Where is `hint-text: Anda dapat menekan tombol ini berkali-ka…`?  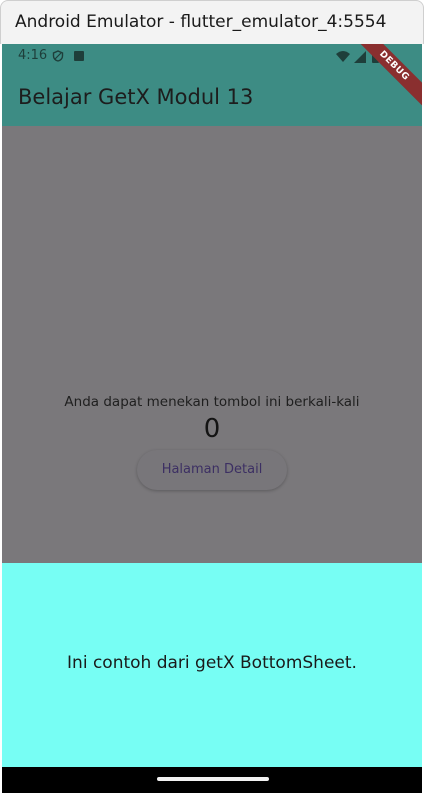
hint-text: Anda dapat menekan tombol ini berkali-ka… is located at coordinates (212, 402).